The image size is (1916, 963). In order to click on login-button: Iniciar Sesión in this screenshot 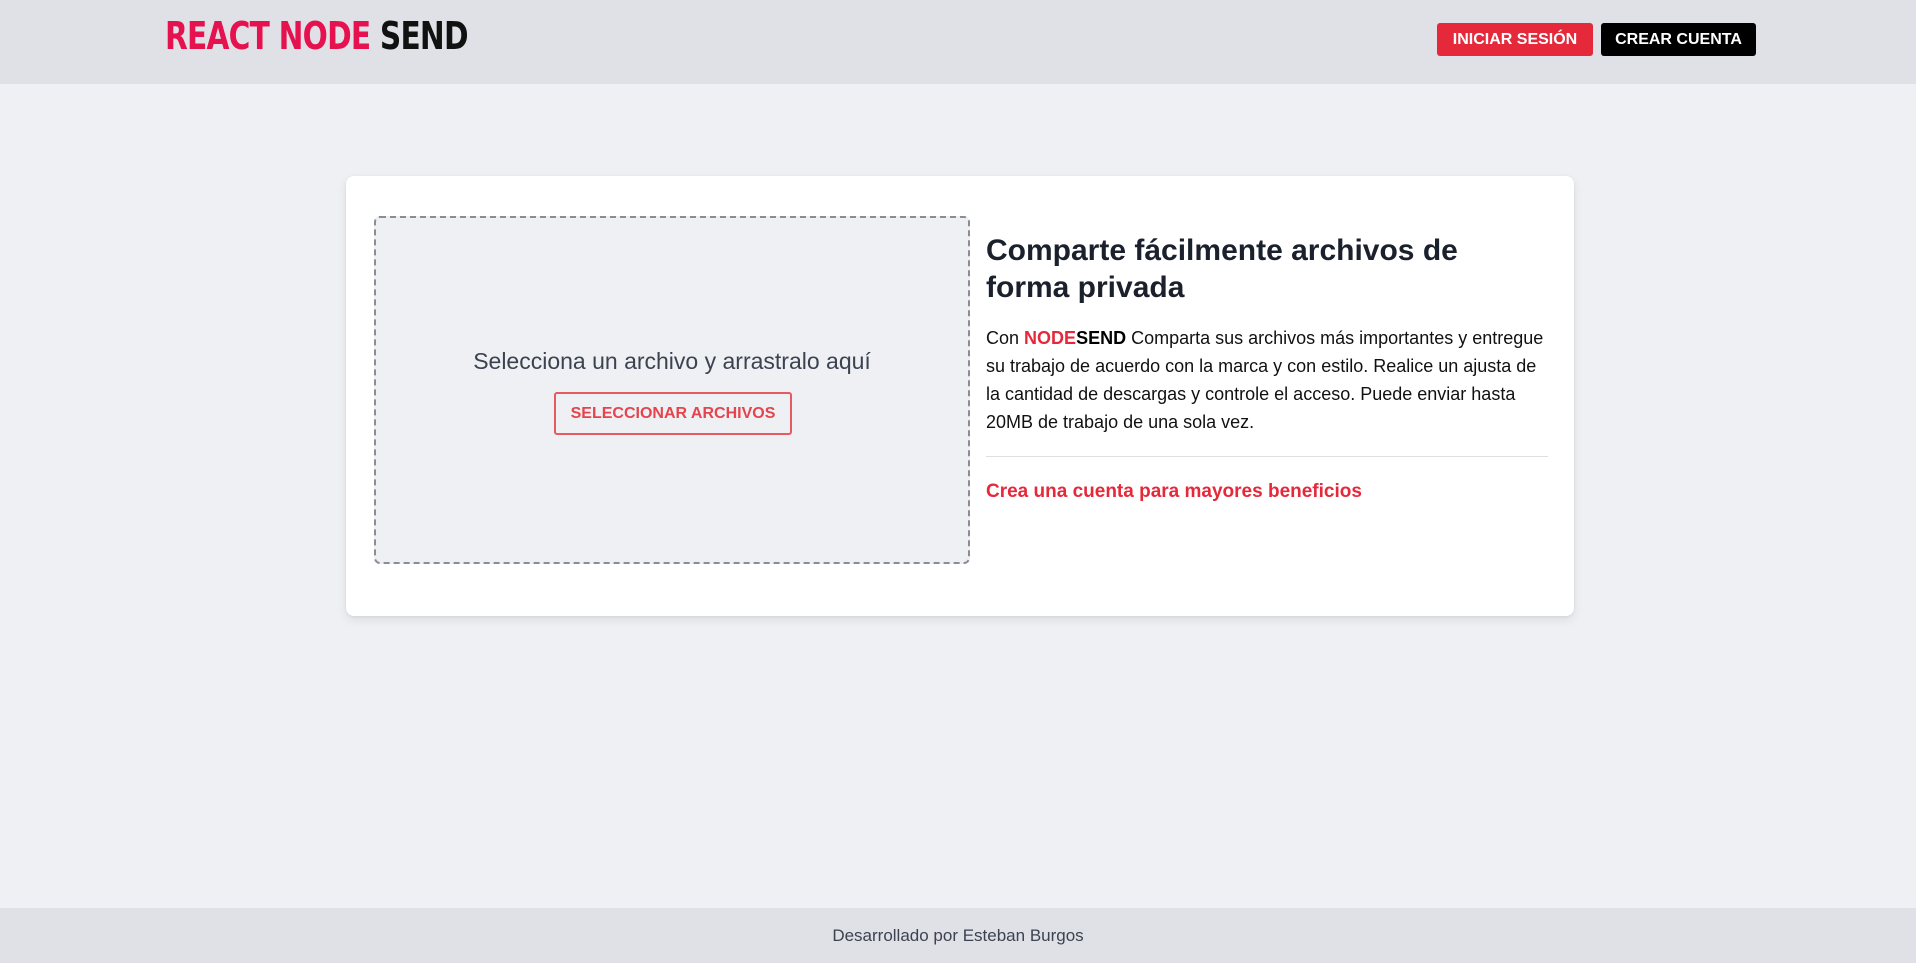, I will do `click(1515, 39)`.